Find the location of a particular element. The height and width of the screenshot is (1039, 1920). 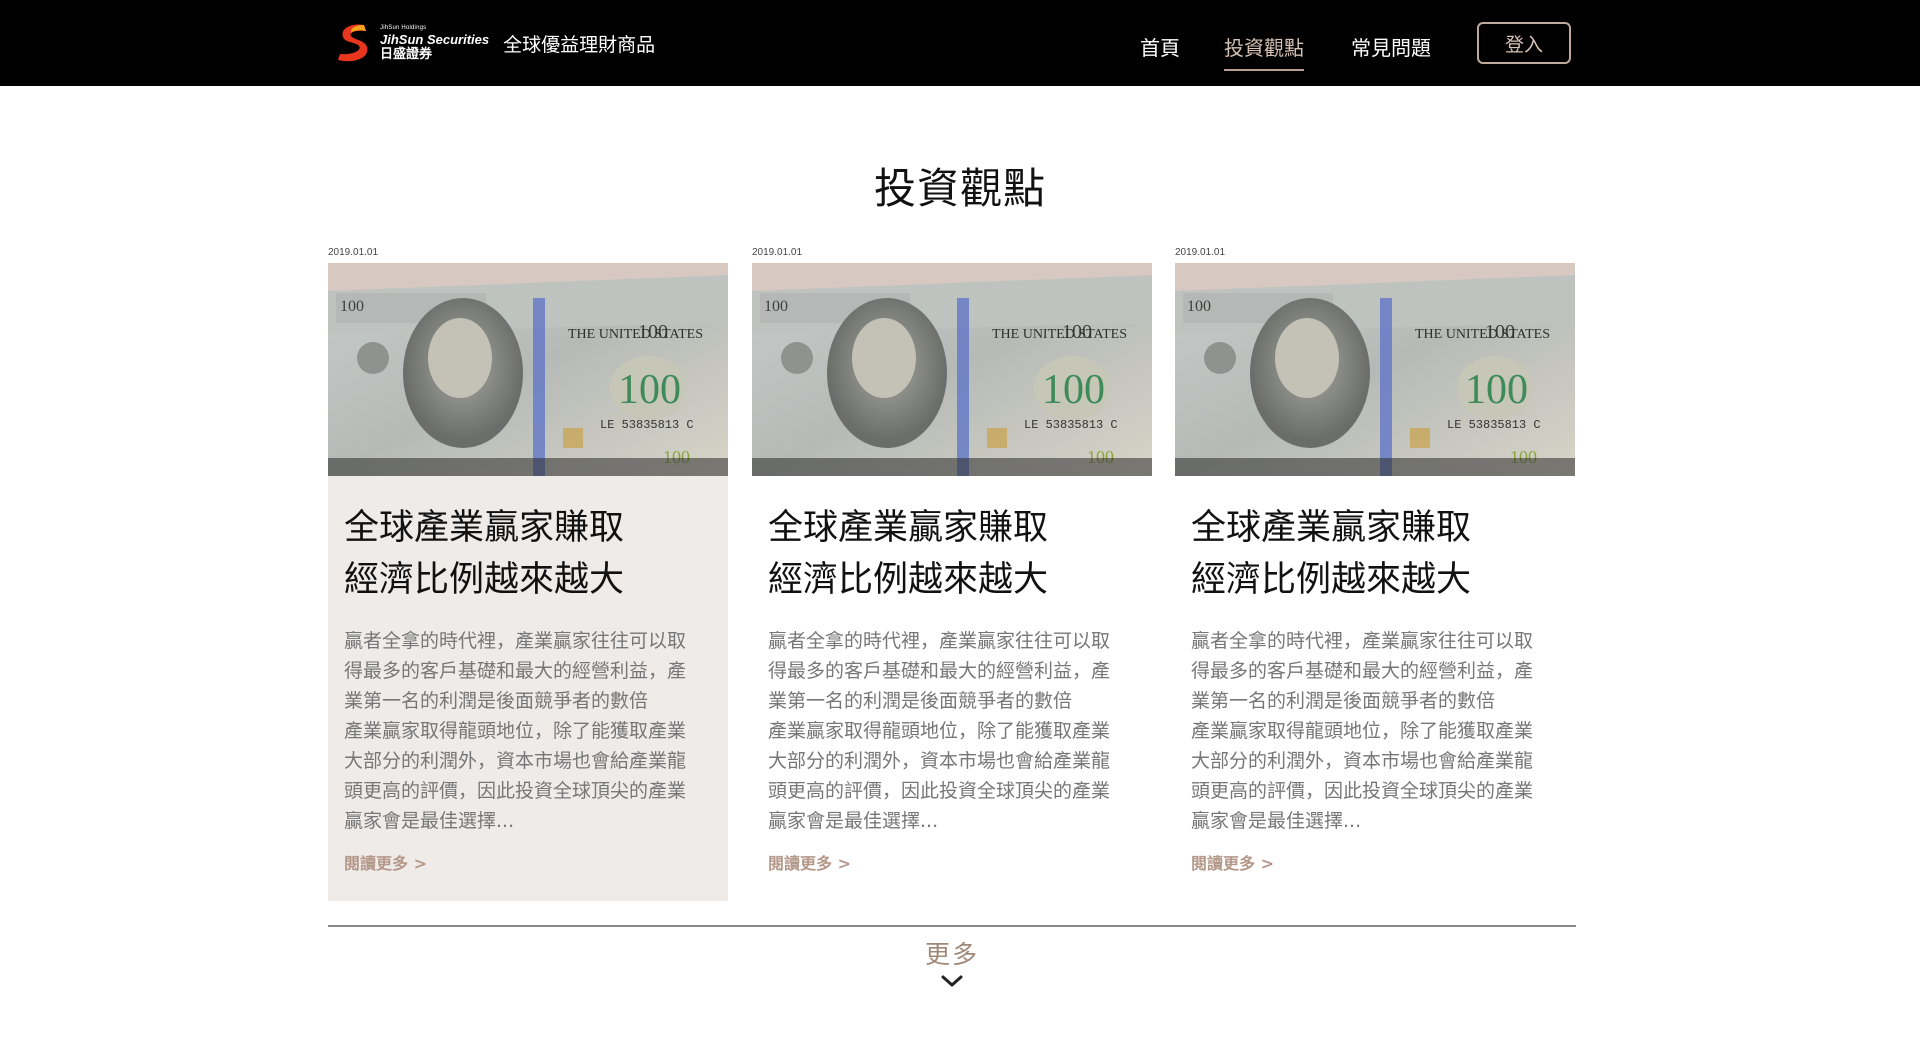

logo-wordmark: JihSun Holdings JihSun Securities 日盛證券 is located at coordinates (434, 43).